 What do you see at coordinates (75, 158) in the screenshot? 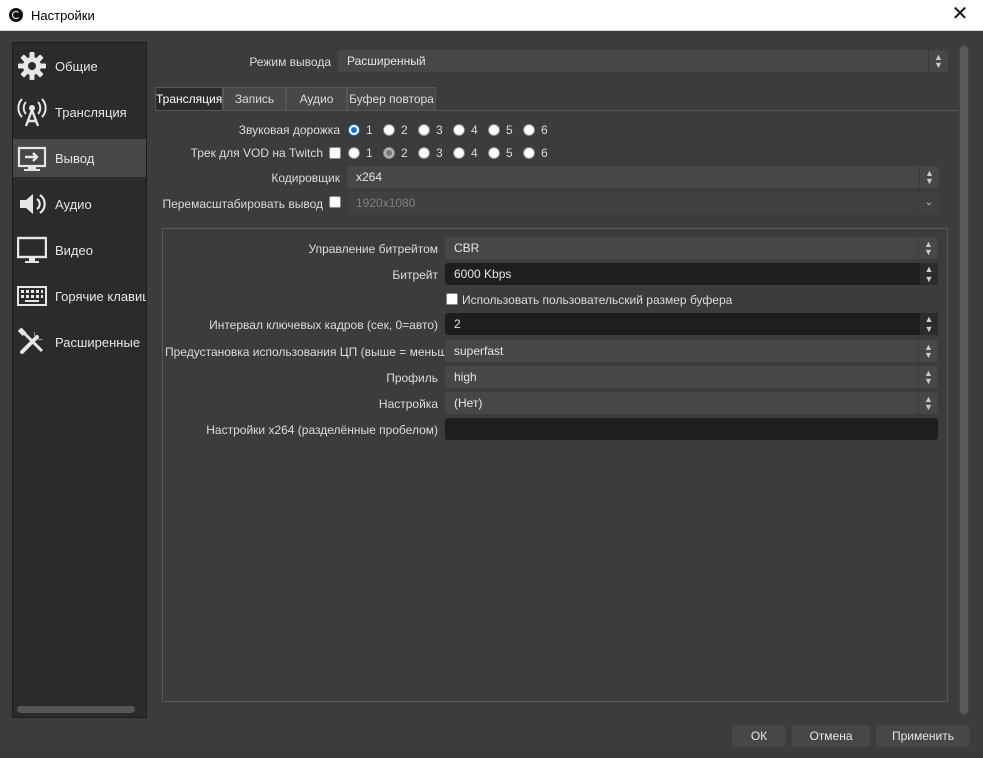
I see `sidebar-item-label: Вывод` at bounding box center [75, 158].